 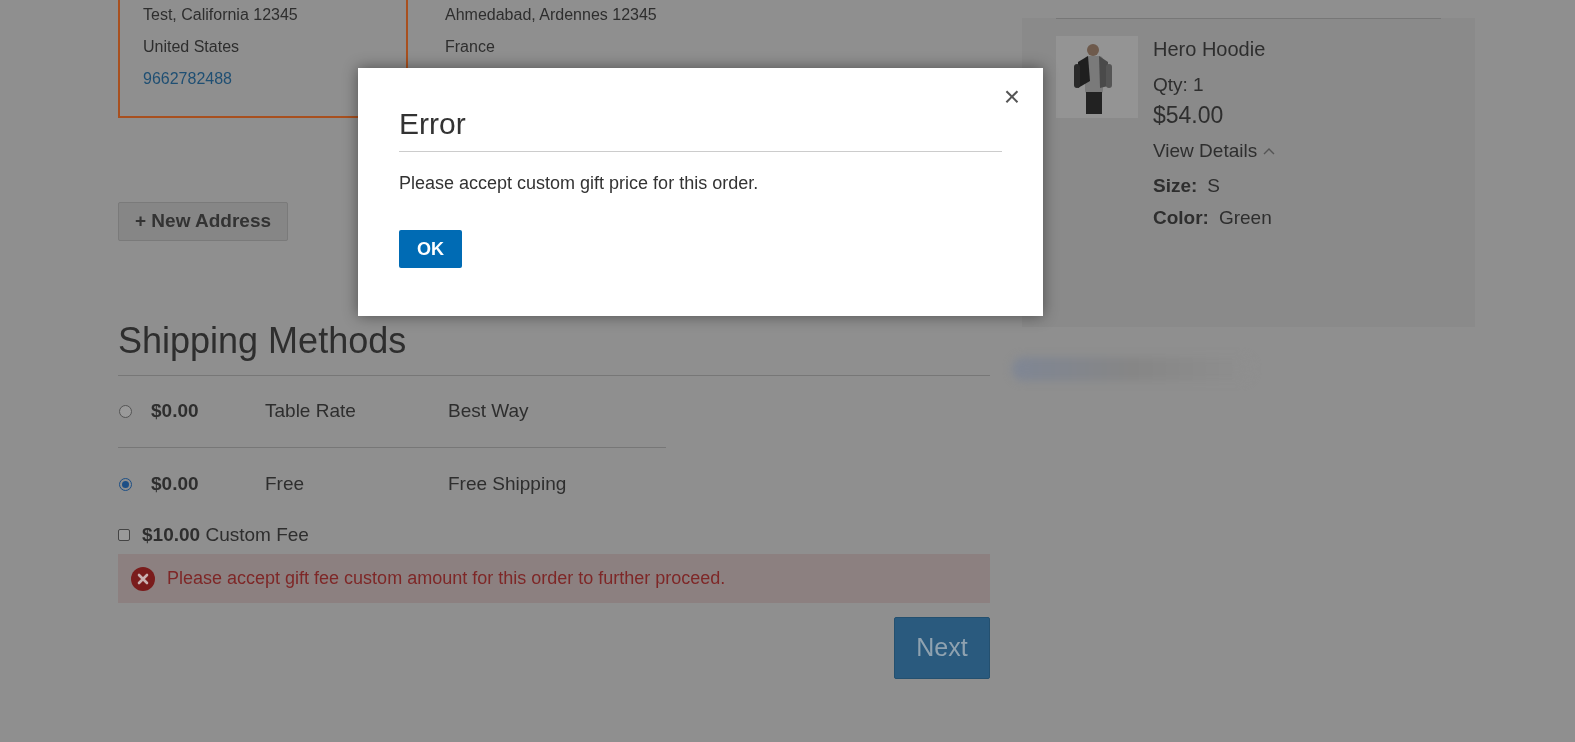 What do you see at coordinates (1214, 185) in the screenshot?
I see `option-value: S` at bounding box center [1214, 185].